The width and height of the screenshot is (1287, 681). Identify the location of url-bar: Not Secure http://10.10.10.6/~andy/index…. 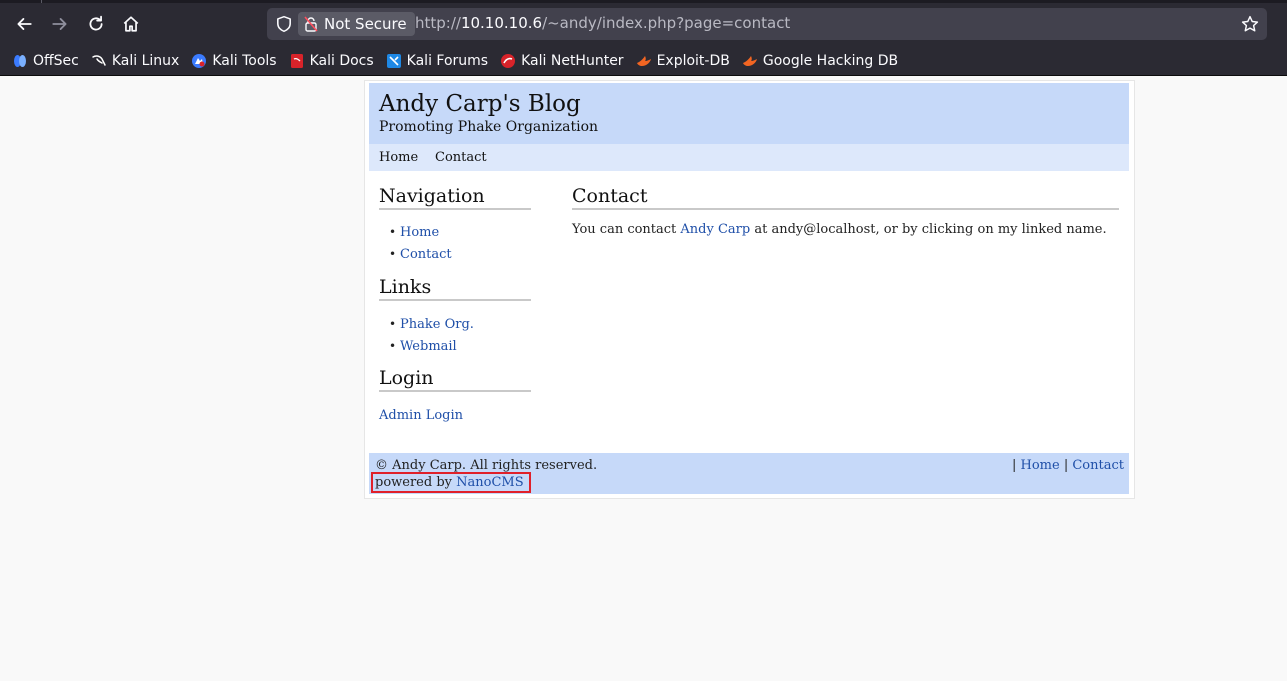
(767, 24).